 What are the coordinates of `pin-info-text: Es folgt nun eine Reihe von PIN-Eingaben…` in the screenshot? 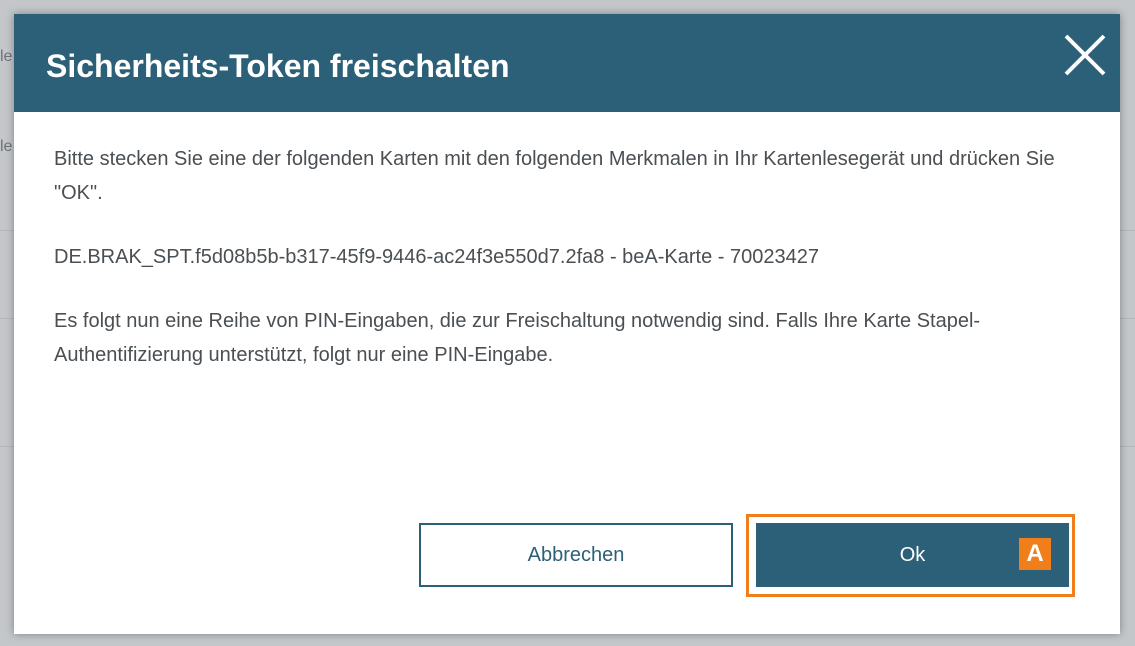 It's located at (517, 338).